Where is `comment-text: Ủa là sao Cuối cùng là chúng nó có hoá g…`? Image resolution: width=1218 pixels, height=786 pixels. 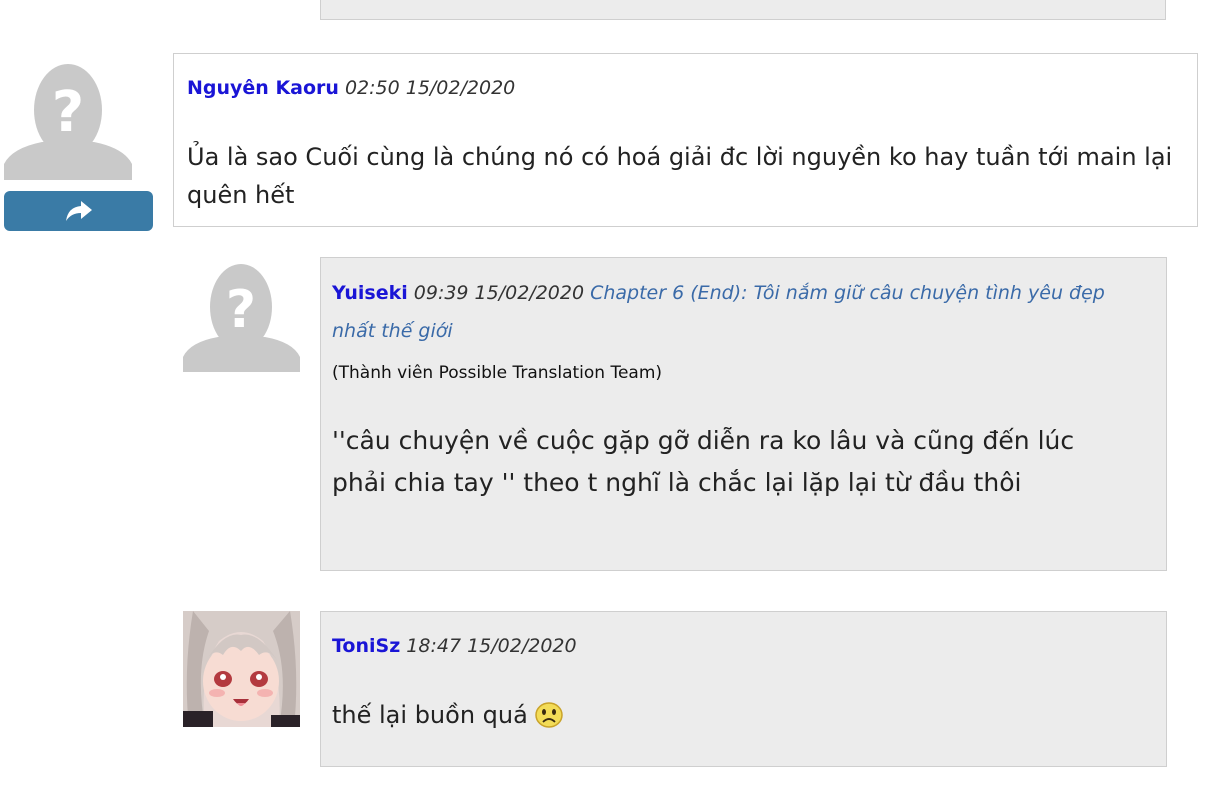 comment-text: Ủa là sao Cuối cùng là chúng nó có hoá g… is located at coordinates (680, 176).